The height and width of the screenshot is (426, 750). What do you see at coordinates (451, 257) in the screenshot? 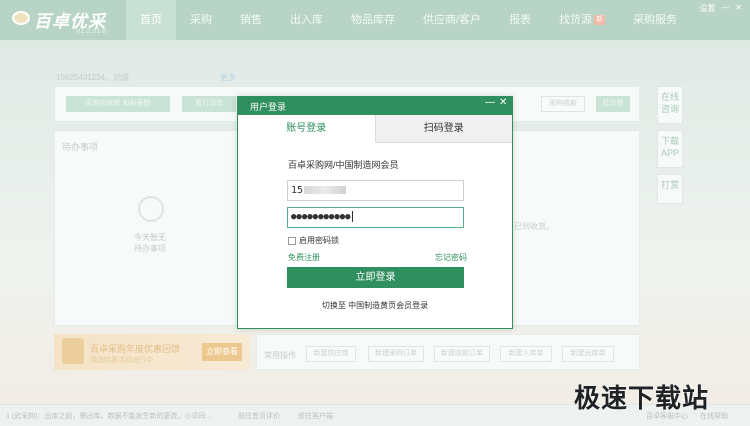
I see `forgot-password-link: 忘记密码` at bounding box center [451, 257].